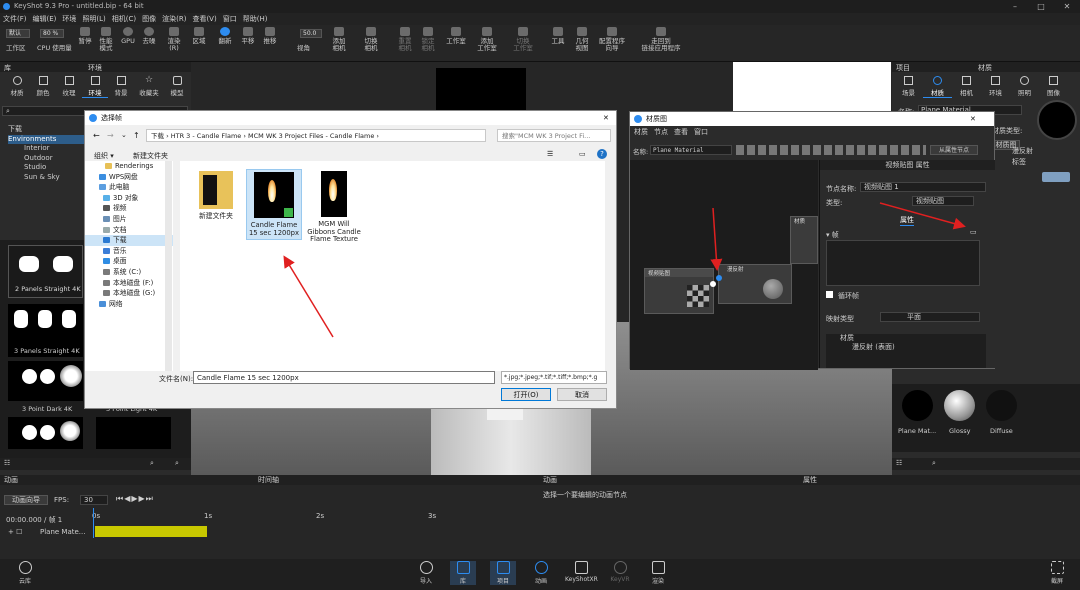 The width and height of the screenshot is (1080, 590). I want to click on back-arrow-icon: ←, so click(96, 135).